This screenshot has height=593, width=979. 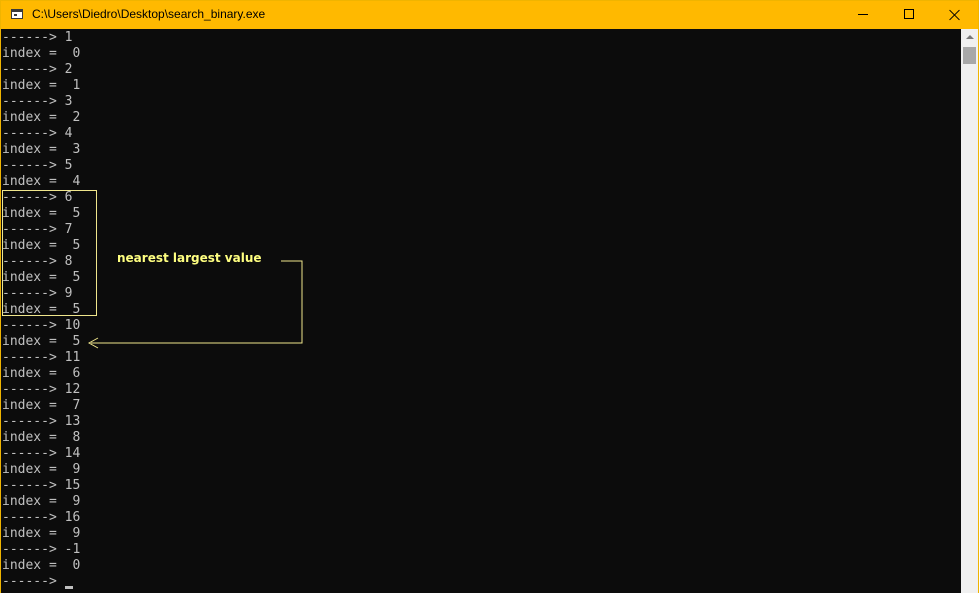 What do you see at coordinates (969, 55) in the screenshot?
I see `scrollbar-thumb` at bounding box center [969, 55].